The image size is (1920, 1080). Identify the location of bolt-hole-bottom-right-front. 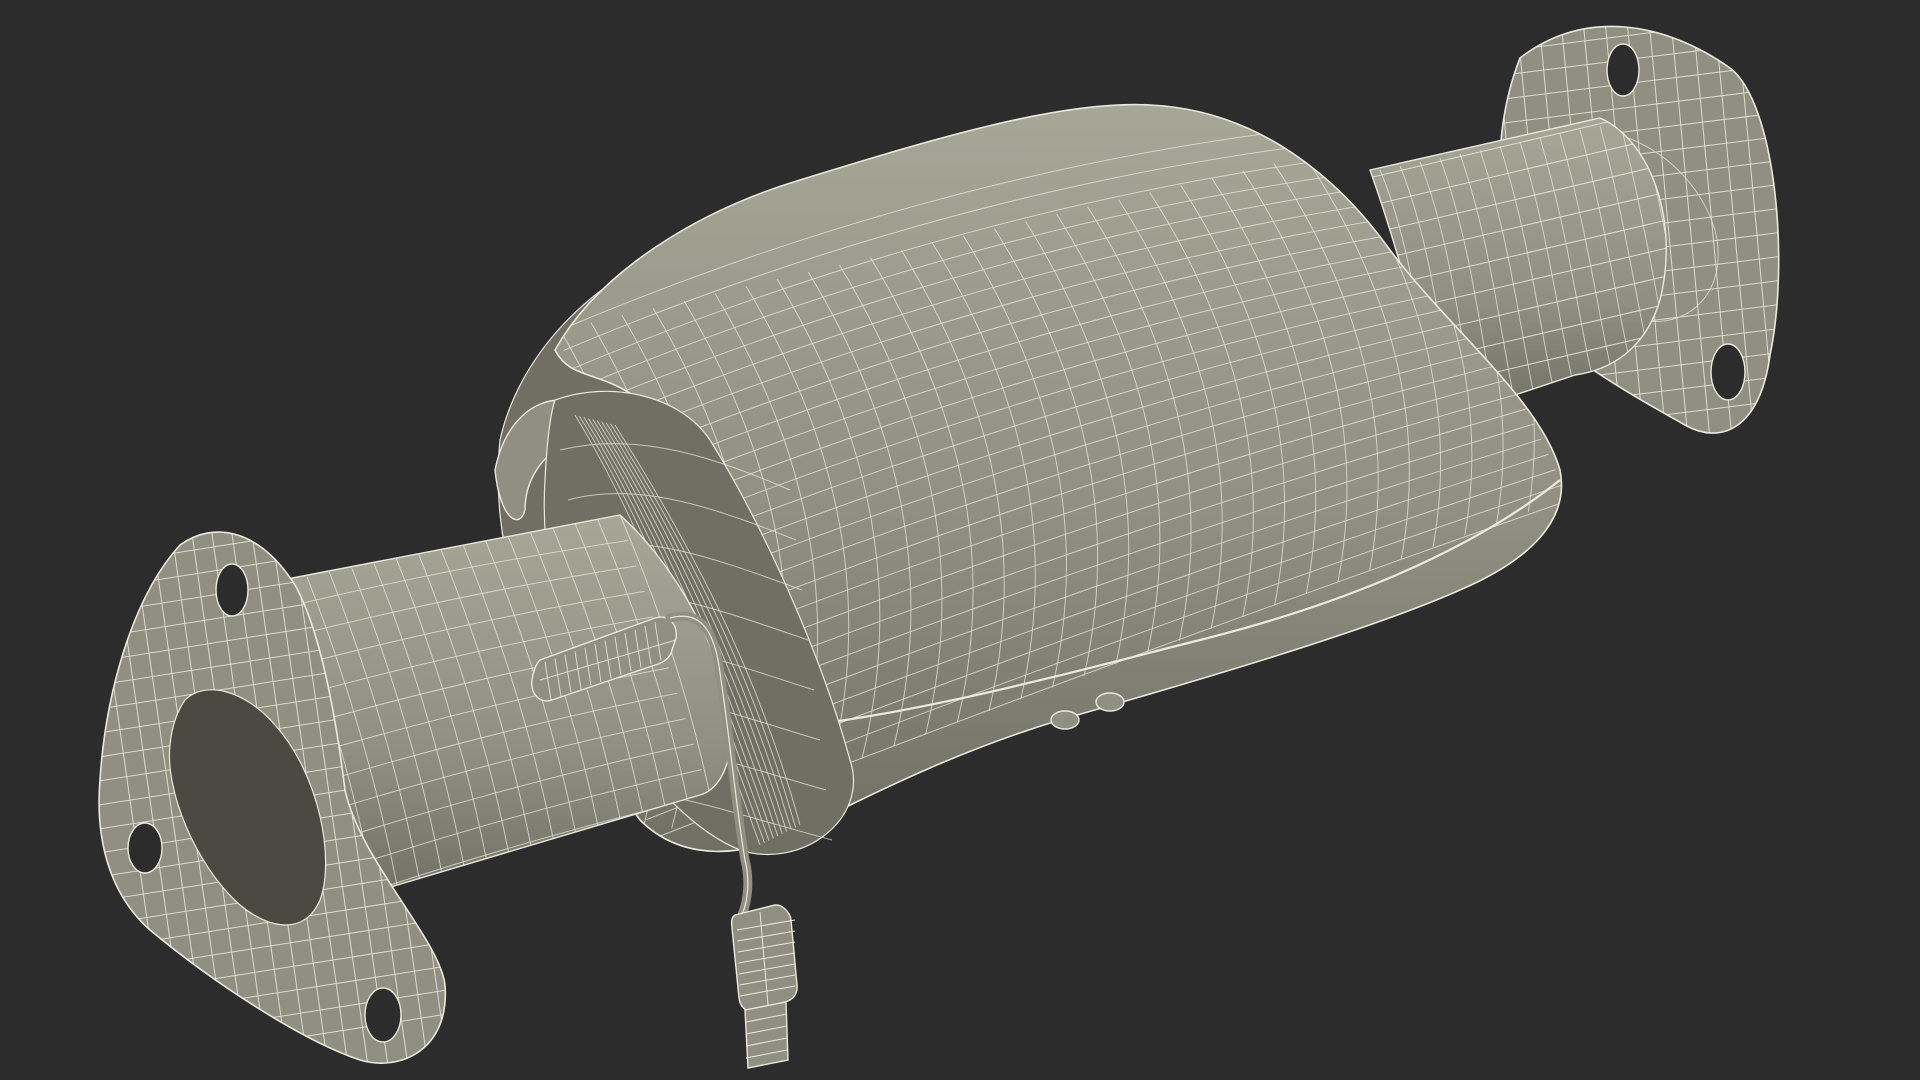
(383, 1015).